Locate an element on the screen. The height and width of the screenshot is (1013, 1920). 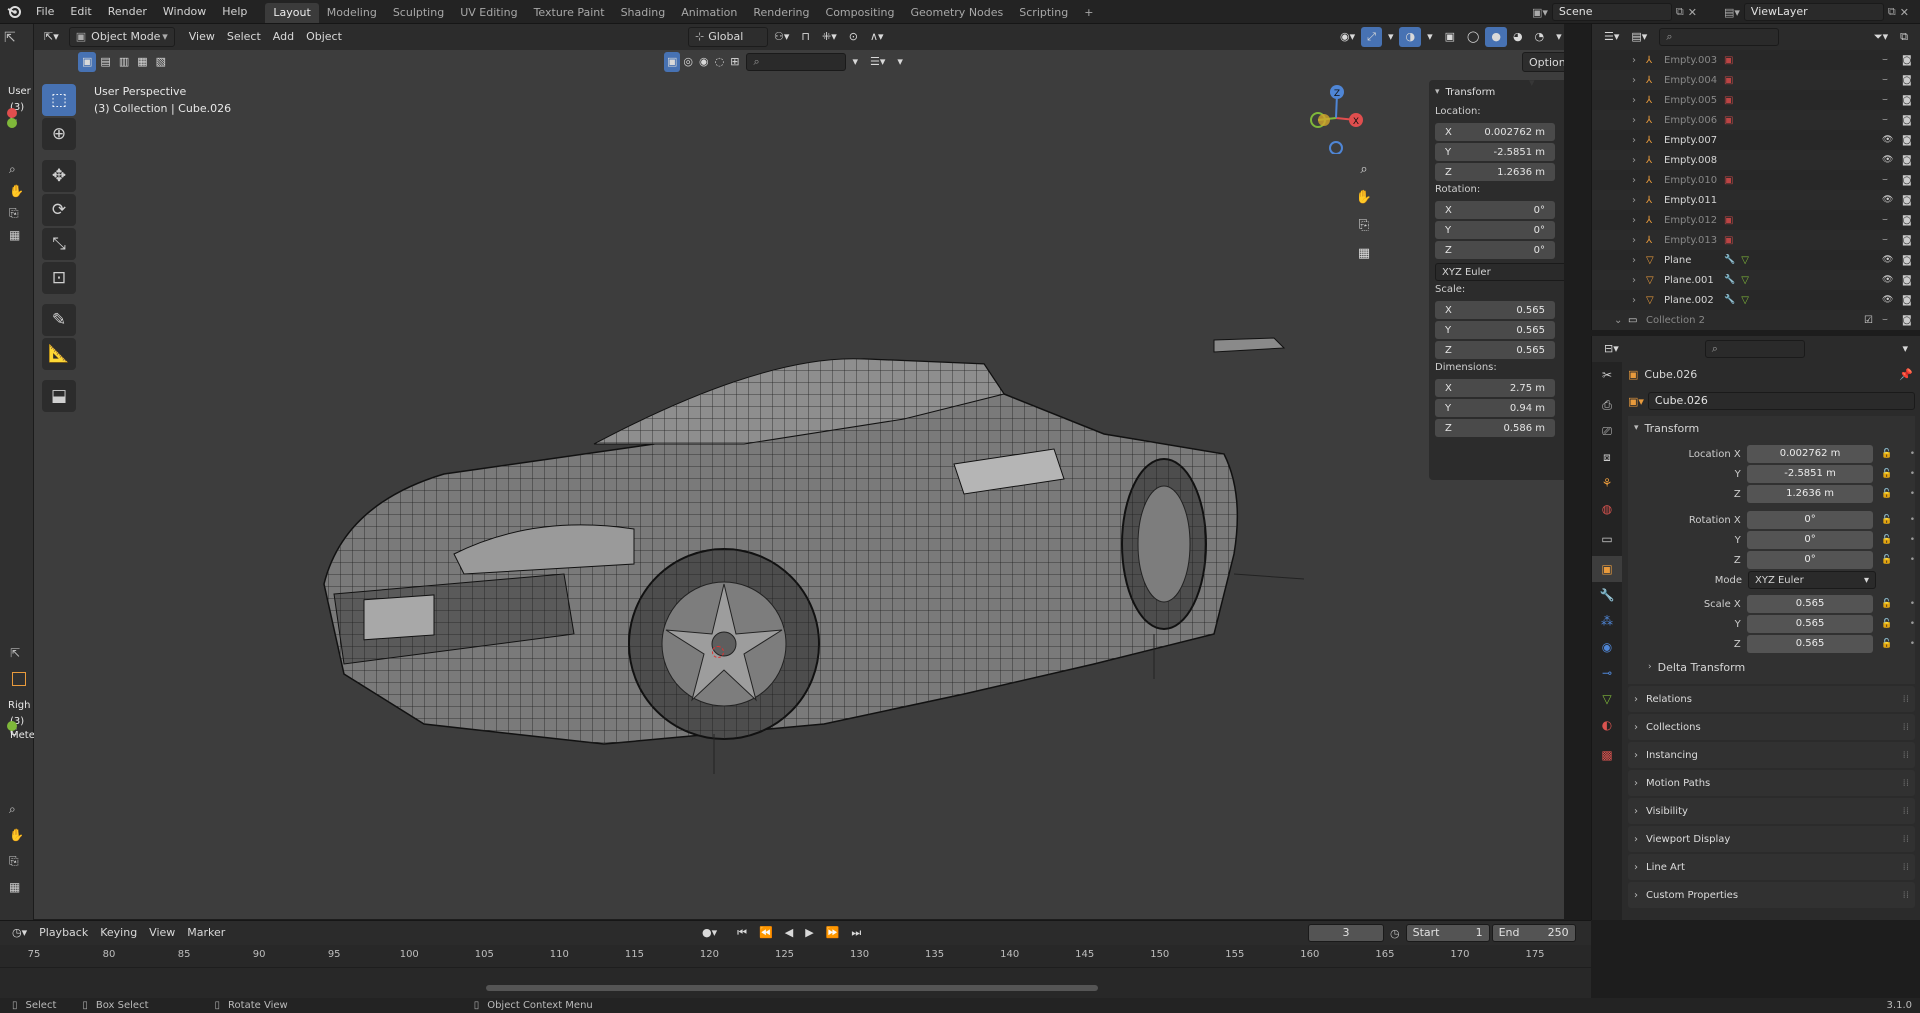
outliner-row: › ▽ Plane 🔧 ▽ 👁 ◙ is located at coordinates (1756, 260).